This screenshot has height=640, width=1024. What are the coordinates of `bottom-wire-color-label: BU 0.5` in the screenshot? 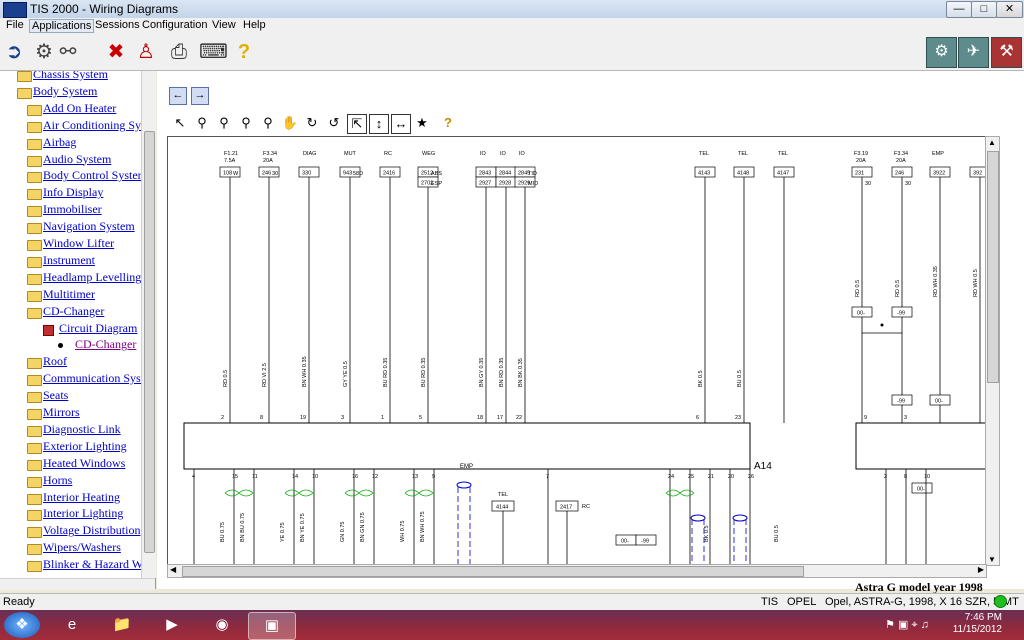 It's located at (777, 533).